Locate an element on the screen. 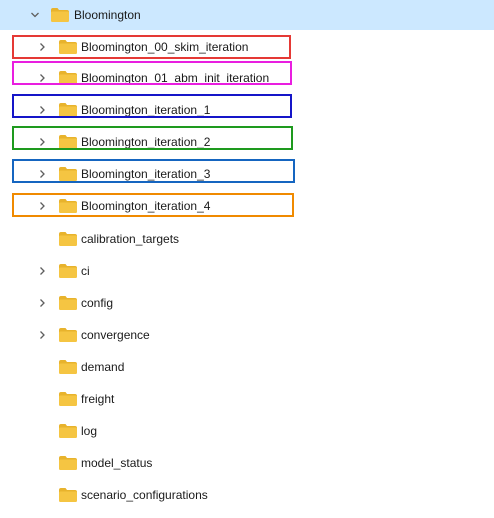 This screenshot has height=518, width=494. chevron-down-icon is located at coordinates (35, 15).